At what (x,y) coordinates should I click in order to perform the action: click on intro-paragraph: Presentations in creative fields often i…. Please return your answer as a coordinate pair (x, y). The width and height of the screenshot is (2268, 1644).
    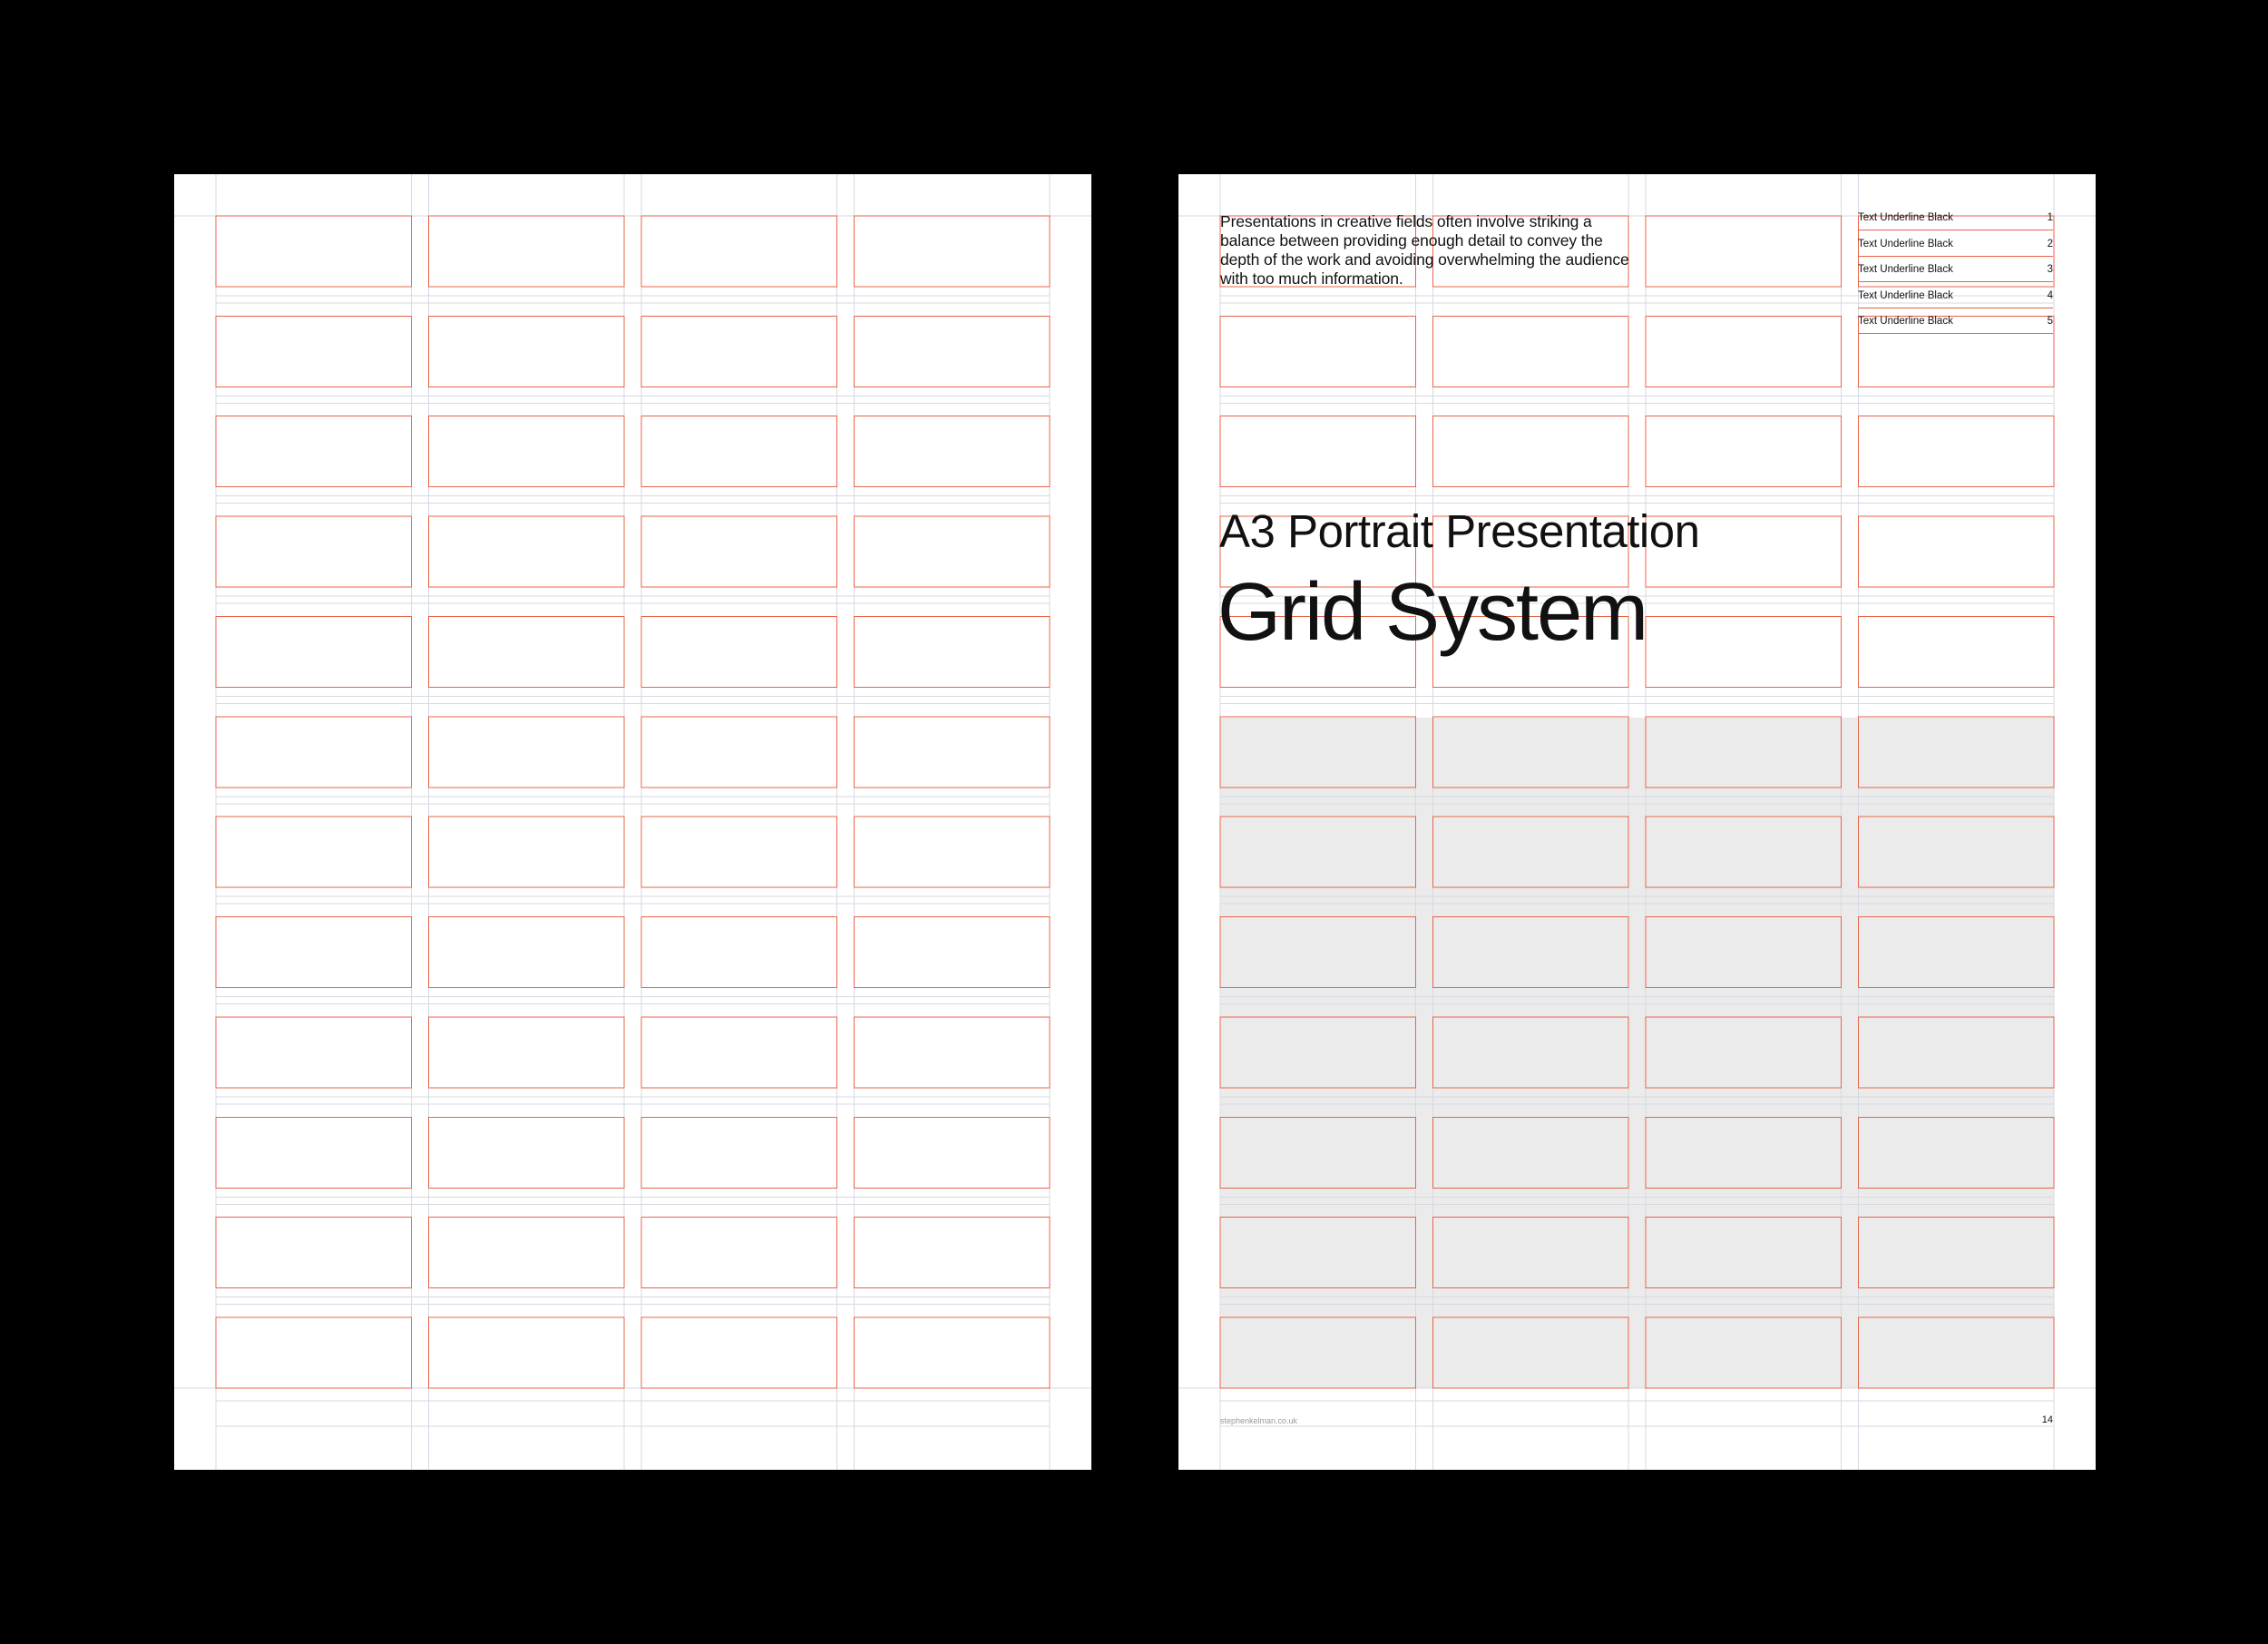
    Looking at the image, I should click on (1425, 250).